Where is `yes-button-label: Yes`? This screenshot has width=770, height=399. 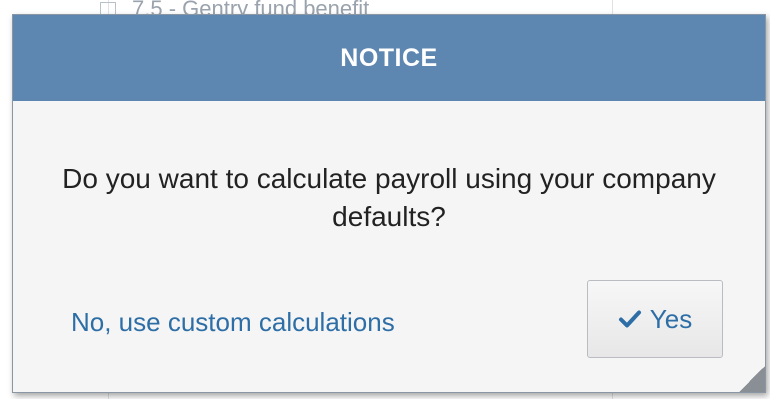
yes-button-label: Yes is located at coordinates (671, 318).